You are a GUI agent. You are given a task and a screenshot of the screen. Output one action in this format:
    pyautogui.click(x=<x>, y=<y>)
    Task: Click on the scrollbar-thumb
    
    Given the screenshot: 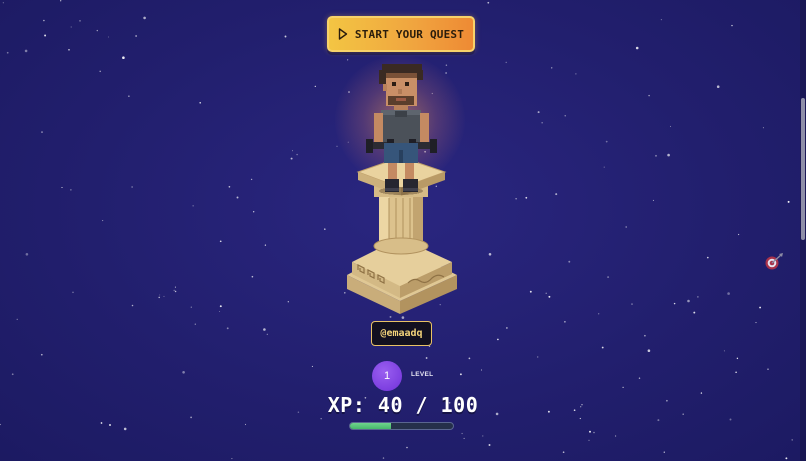 What is the action you would take?
    pyautogui.click(x=803, y=169)
    